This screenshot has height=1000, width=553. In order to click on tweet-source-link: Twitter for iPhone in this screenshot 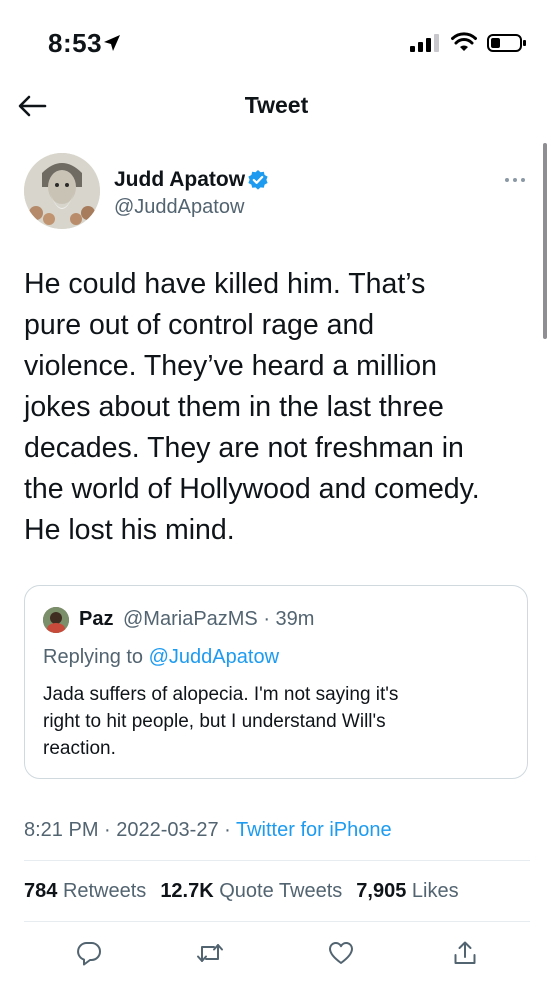, I will do `click(314, 830)`.